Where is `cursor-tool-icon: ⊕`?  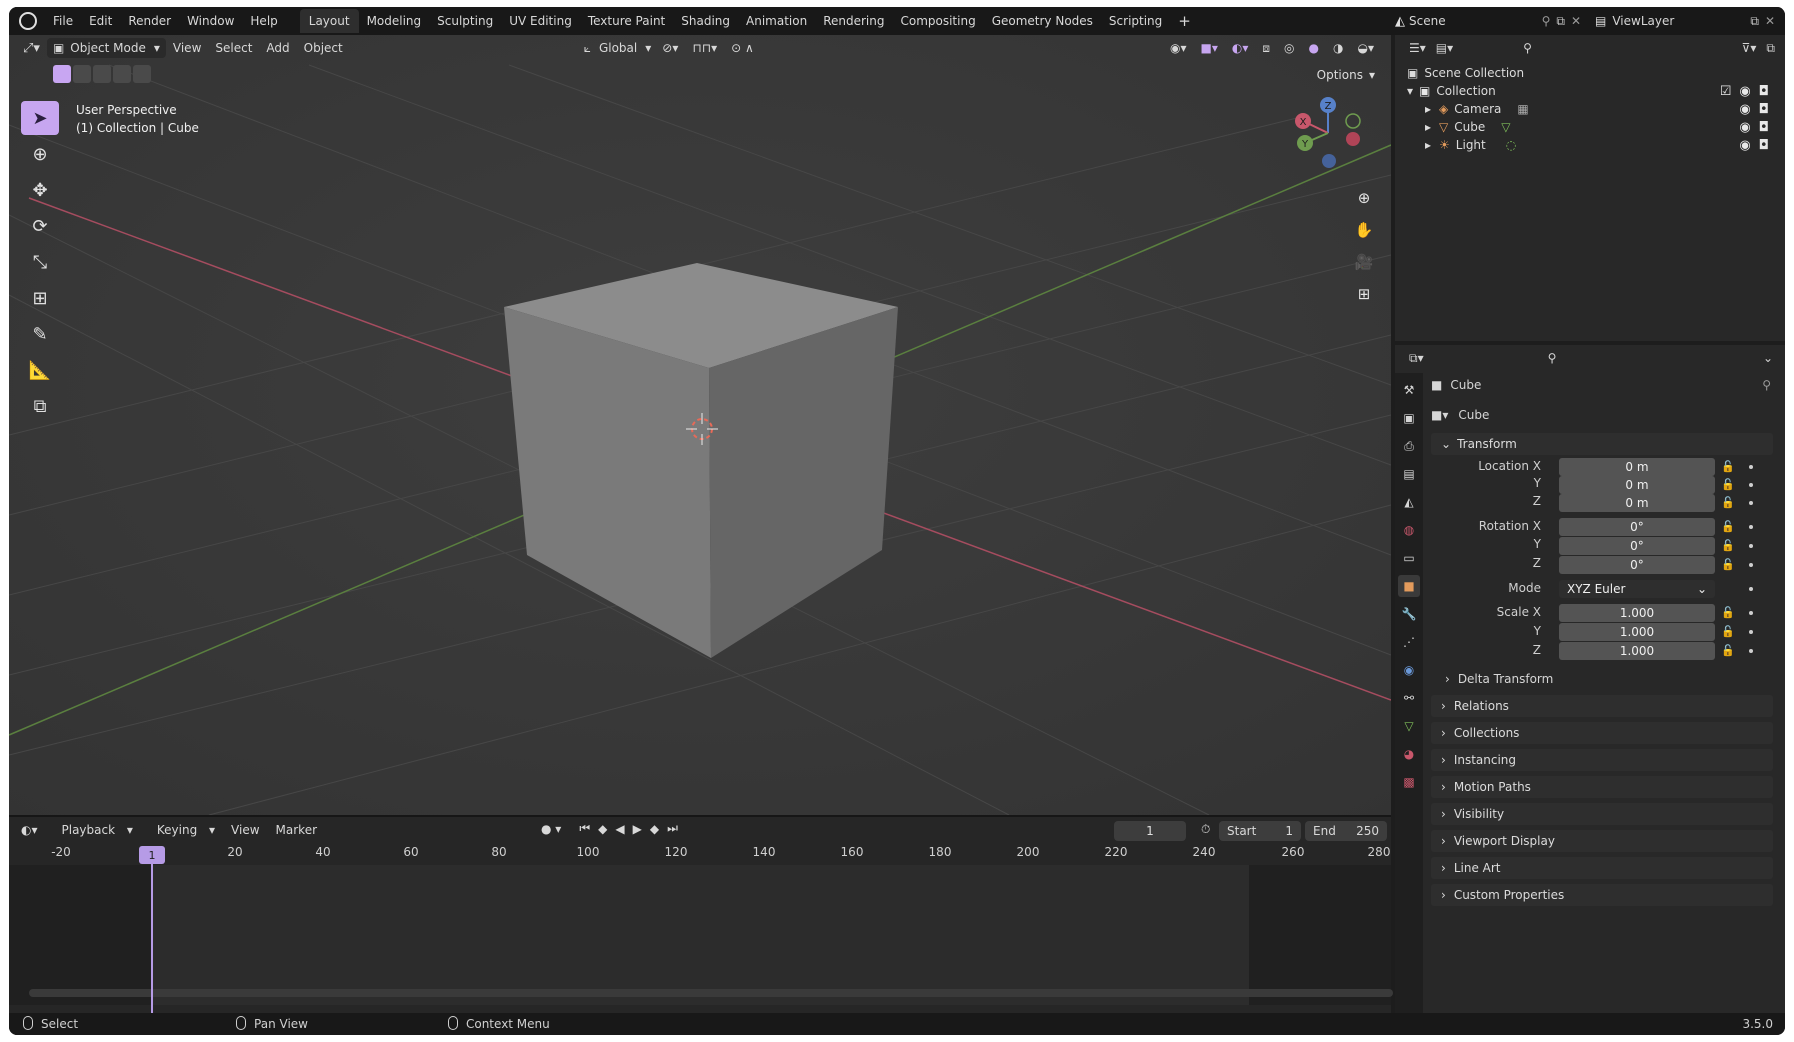
cursor-tool-icon: ⊕ is located at coordinates (40, 154).